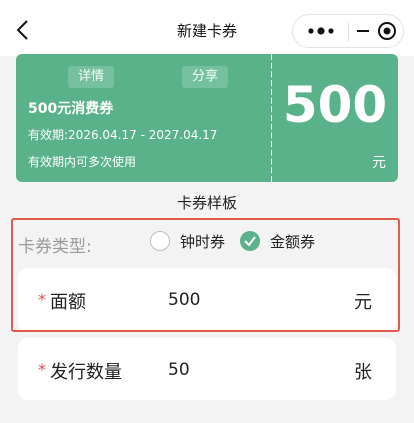 The image size is (414, 423). What do you see at coordinates (206, 203) in the screenshot?
I see `sample-section-title: 卡券样板` at bounding box center [206, 203].